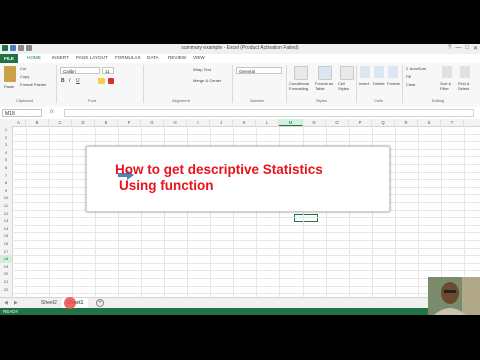  Describe the element at coordinates (63, 81) in the screenshot. I see `bold-button: B` at that location.